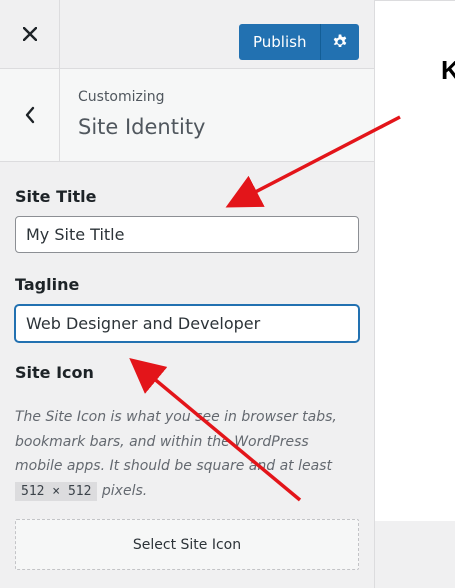  Describe the element at coordinates (121, 97) in the screenshot. I see `breadcrumb: Customizing` at that location.